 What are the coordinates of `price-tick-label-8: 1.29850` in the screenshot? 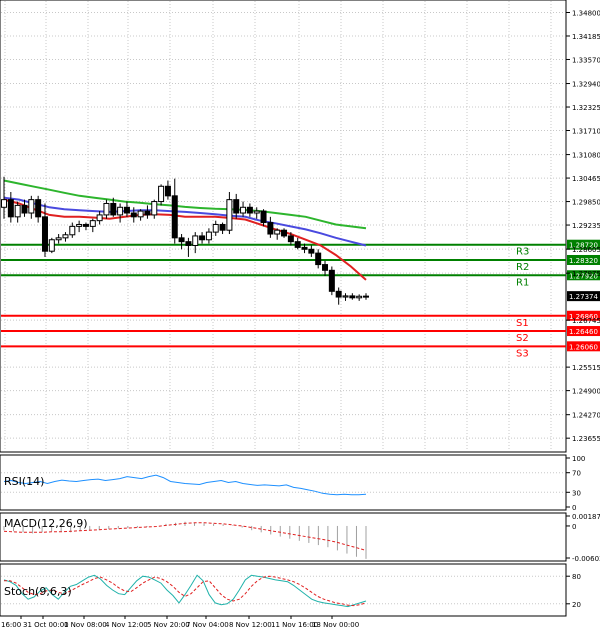 It's located at (586, 203).